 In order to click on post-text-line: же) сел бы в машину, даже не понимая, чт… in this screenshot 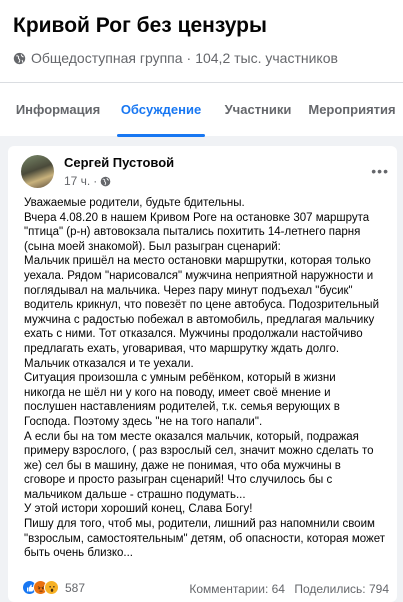, I will do `click(182, 465)`.